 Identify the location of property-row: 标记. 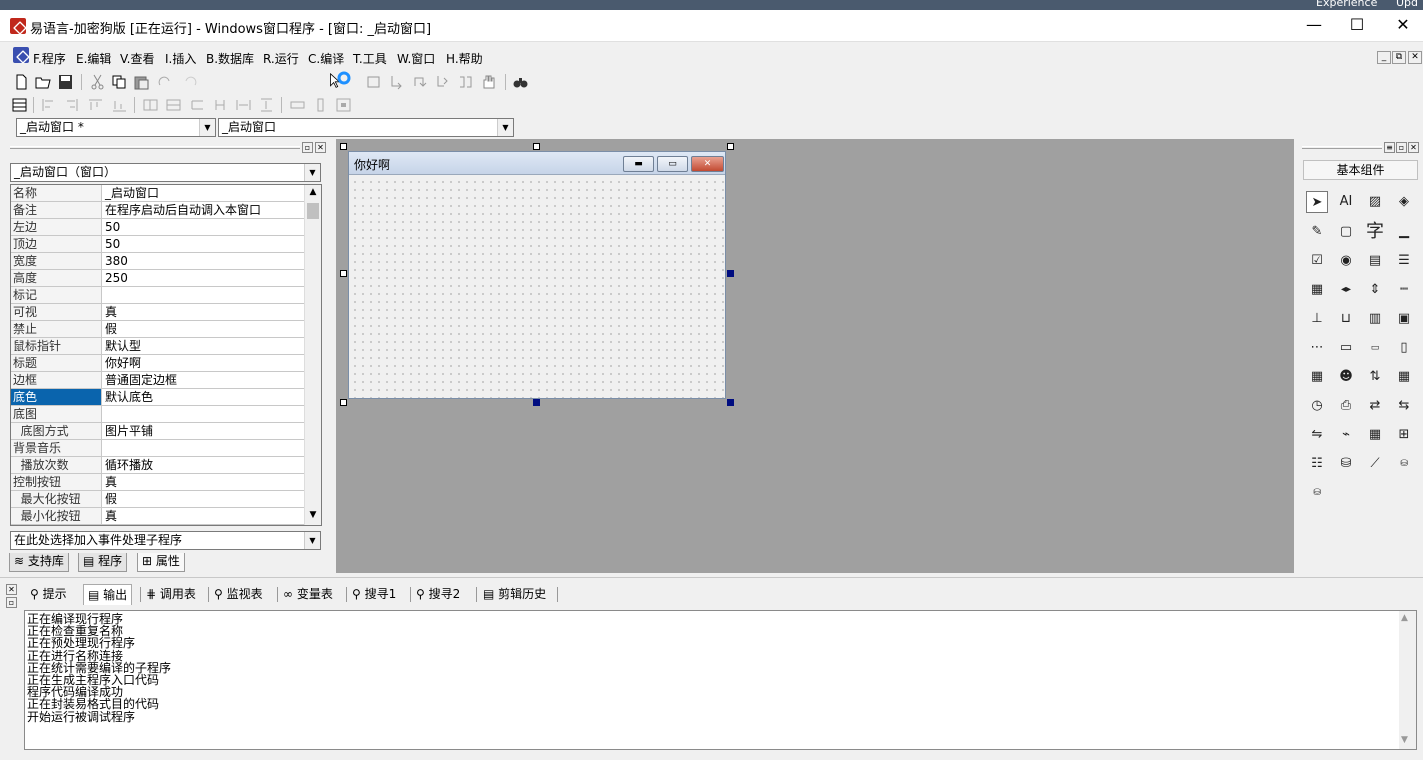
(158, 295).